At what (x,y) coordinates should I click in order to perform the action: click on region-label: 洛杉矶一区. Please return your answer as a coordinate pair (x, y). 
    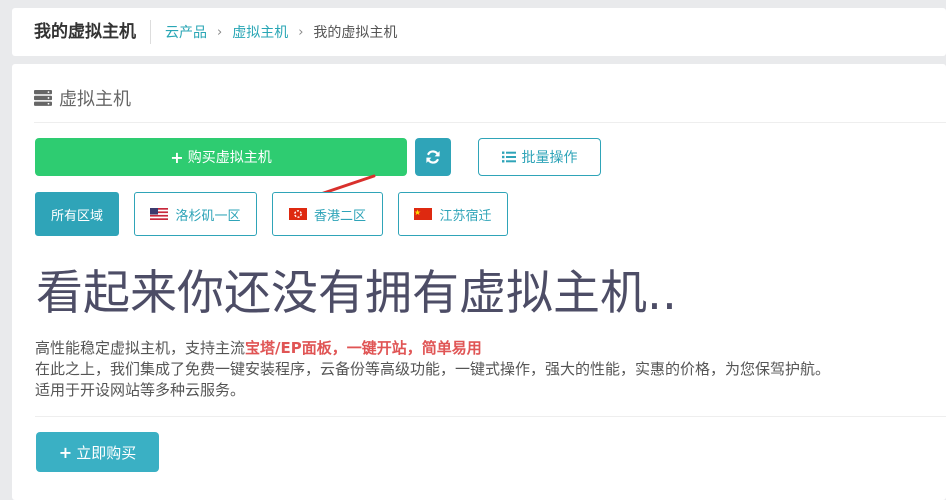
    Looking at the image, I should click on (208, 216).